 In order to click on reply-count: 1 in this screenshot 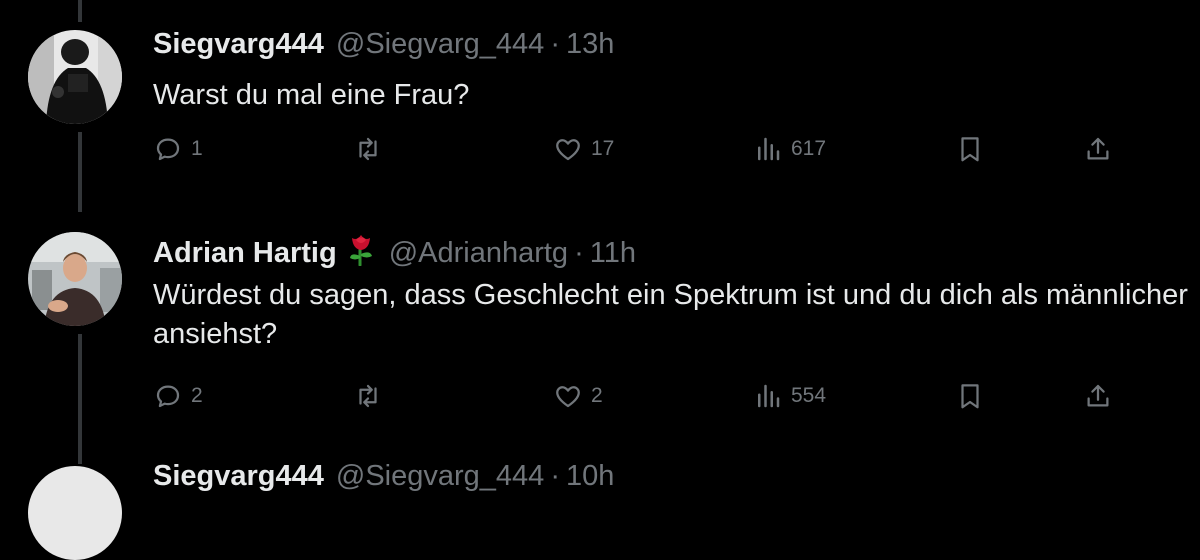, I will do `click(197, 148)`.